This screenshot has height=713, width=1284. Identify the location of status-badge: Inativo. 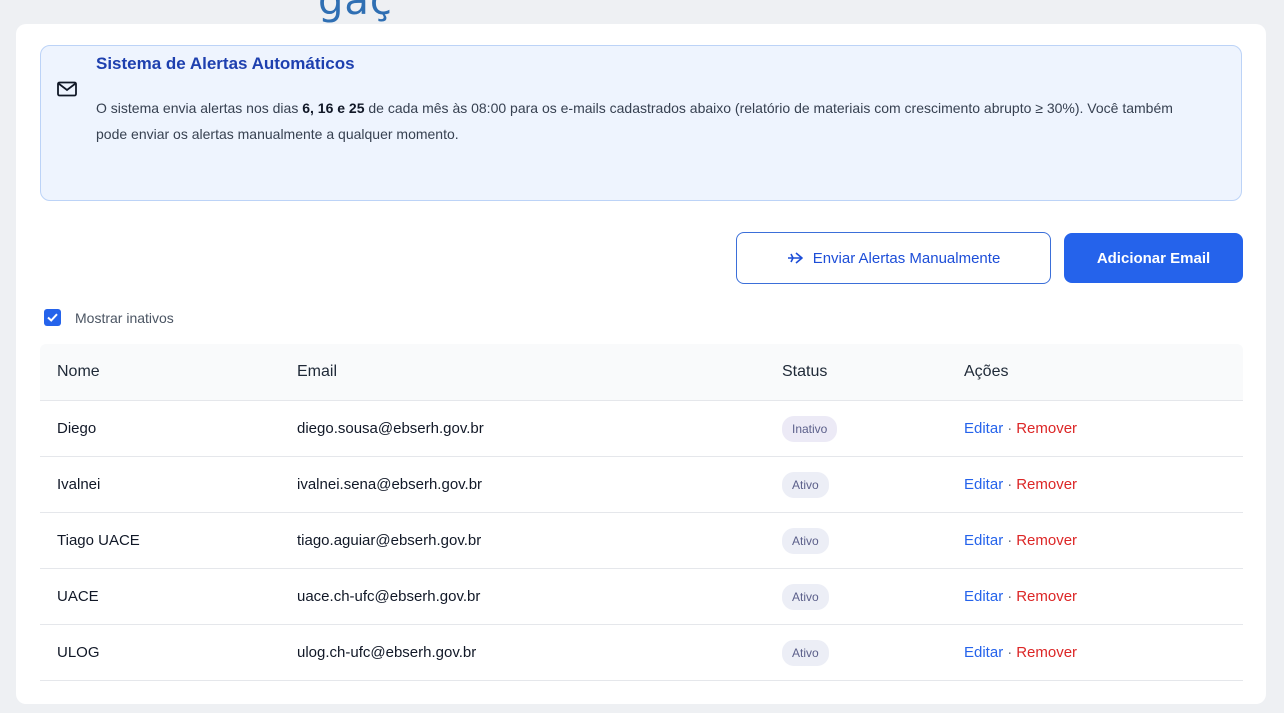
(810, 428).